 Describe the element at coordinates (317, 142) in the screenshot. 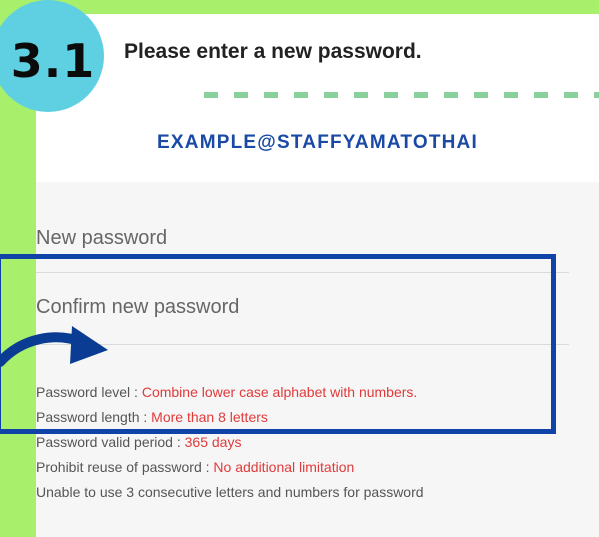

I see `account-email: EXAMPLE@STAFFYAMATOTHAI` at that location.